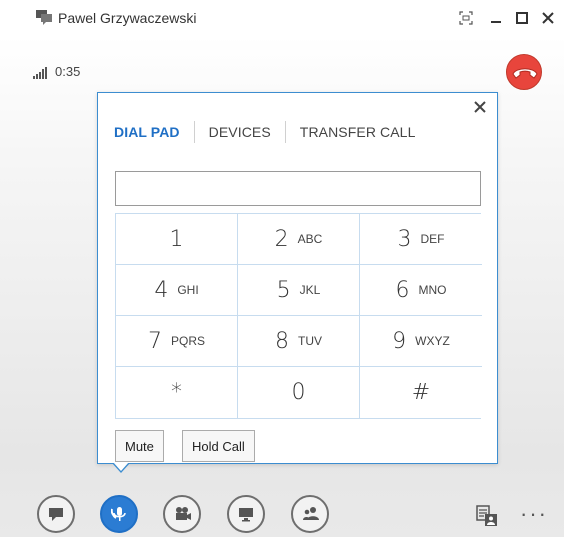 The width and height of the screenshot is (564, 537). What do you see at coordinates (534, 514) in the screenshot?
I see `more-options-button: ···` at bounding box center [534, 514].